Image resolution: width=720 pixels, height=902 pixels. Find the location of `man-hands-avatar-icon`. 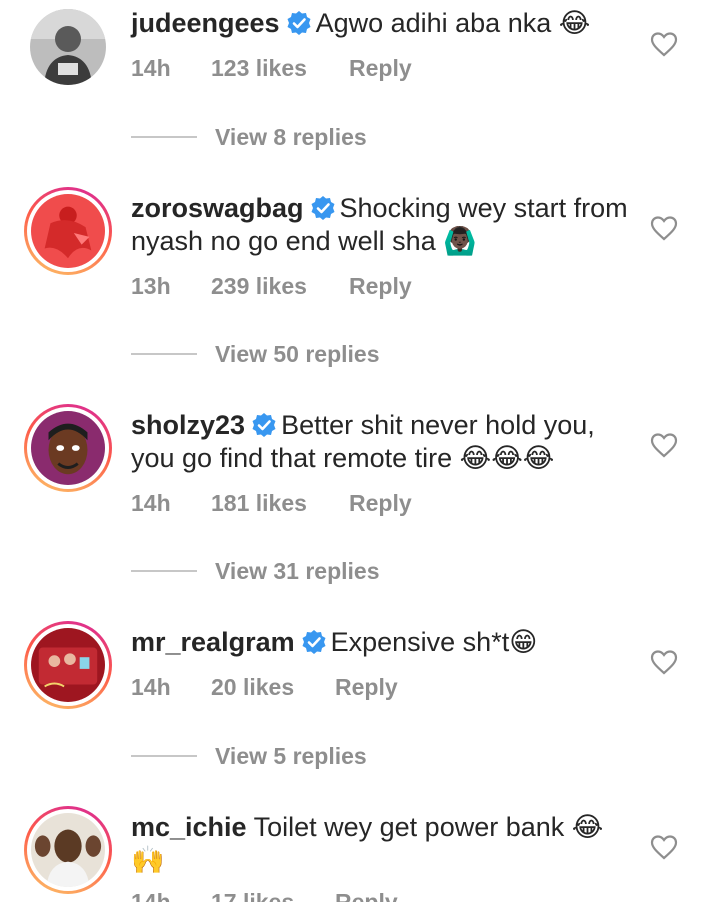

man-hands-avatar-icon is located at coordinates (68, 850).